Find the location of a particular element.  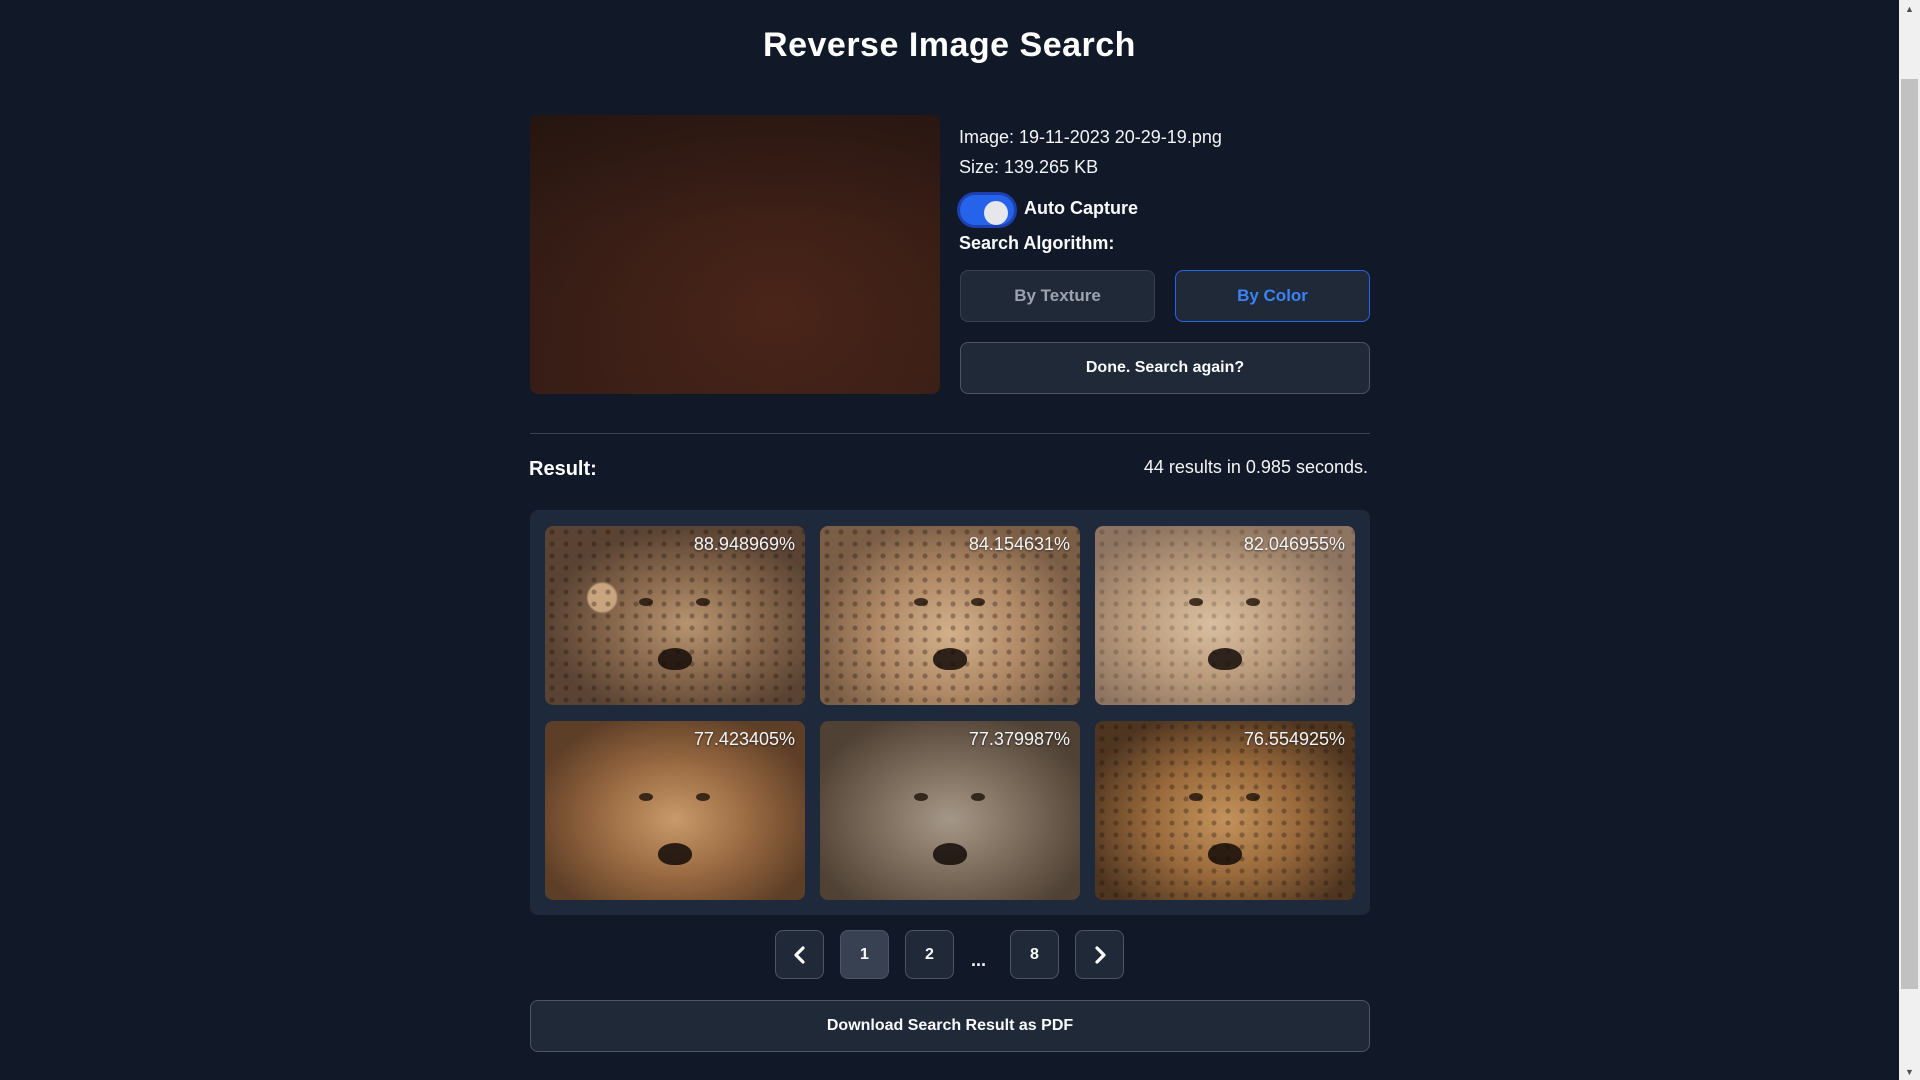

scrollbar-thumb is located at coordinates (1909, 534).